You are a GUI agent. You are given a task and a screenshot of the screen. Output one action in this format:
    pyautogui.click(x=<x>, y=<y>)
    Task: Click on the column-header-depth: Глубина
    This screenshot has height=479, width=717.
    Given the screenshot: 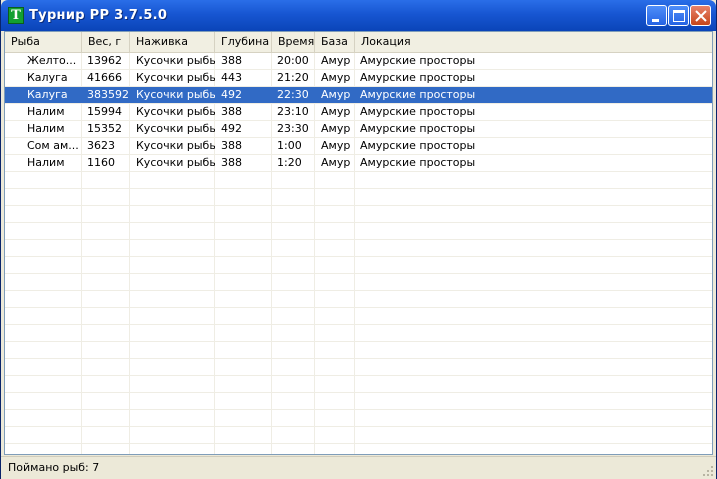 What is the action you would take?
    pyautogui.click(x=243, y=42)
    